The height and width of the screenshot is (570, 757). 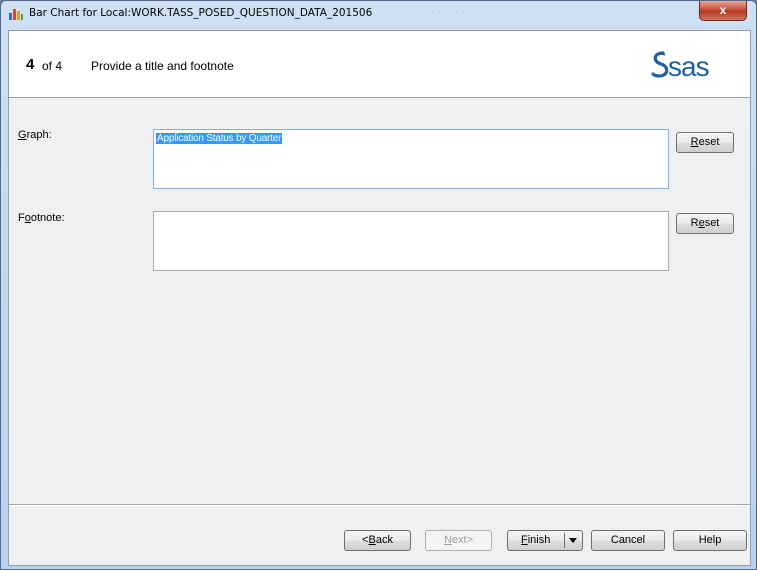 I want to click on help-button: Help, so click(x=710, y=540).